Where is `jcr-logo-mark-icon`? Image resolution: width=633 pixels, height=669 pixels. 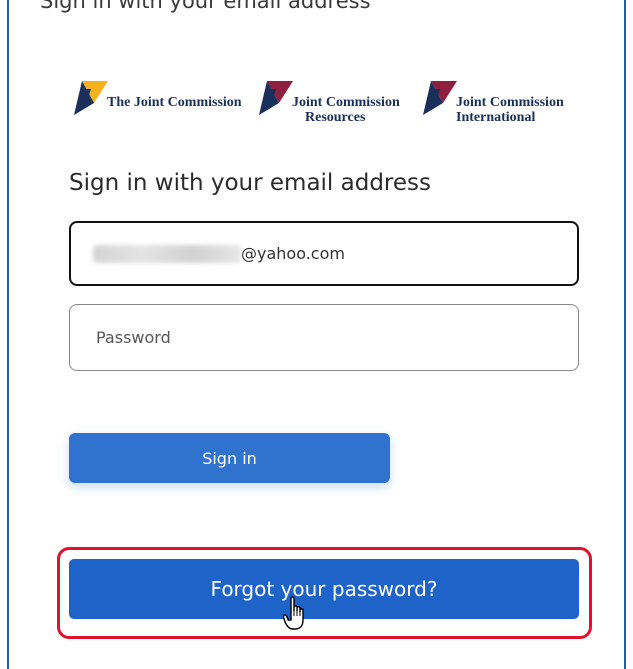 jcr-logo-mark-icon is located at coordinates (276, 98).